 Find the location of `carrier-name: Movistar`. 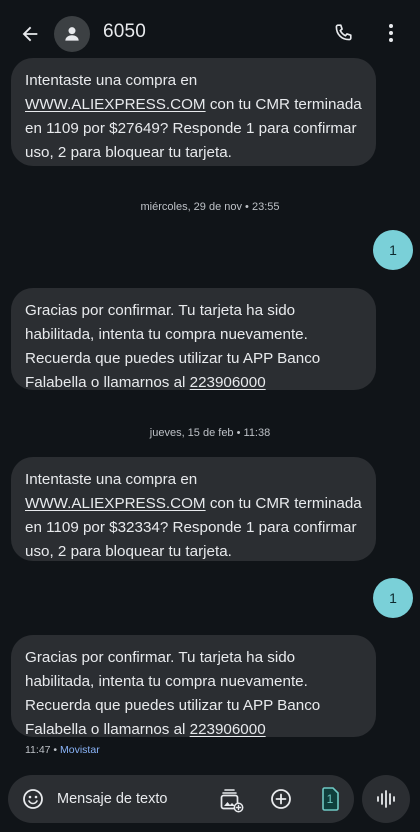

carrier-name: Movistar is located at coordinates (80, 750).